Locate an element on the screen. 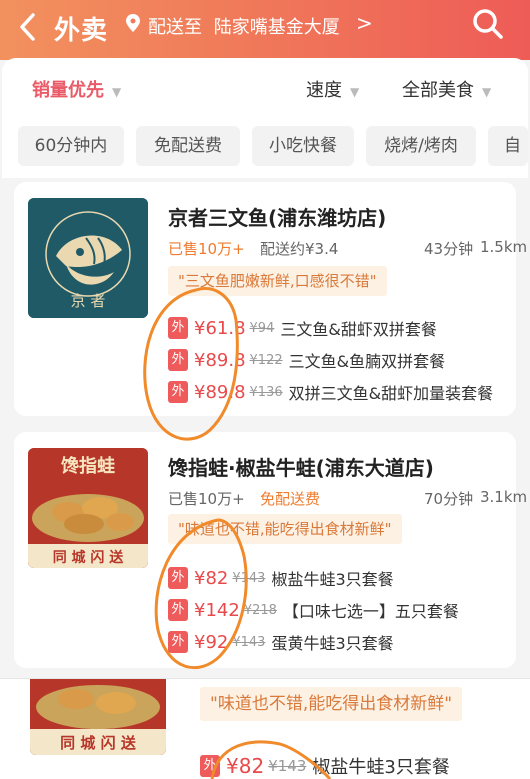 The height and width of the screenshot is (779, 530). sort-by-speed: 速度 ▼ is located at coordinates (332, 89).